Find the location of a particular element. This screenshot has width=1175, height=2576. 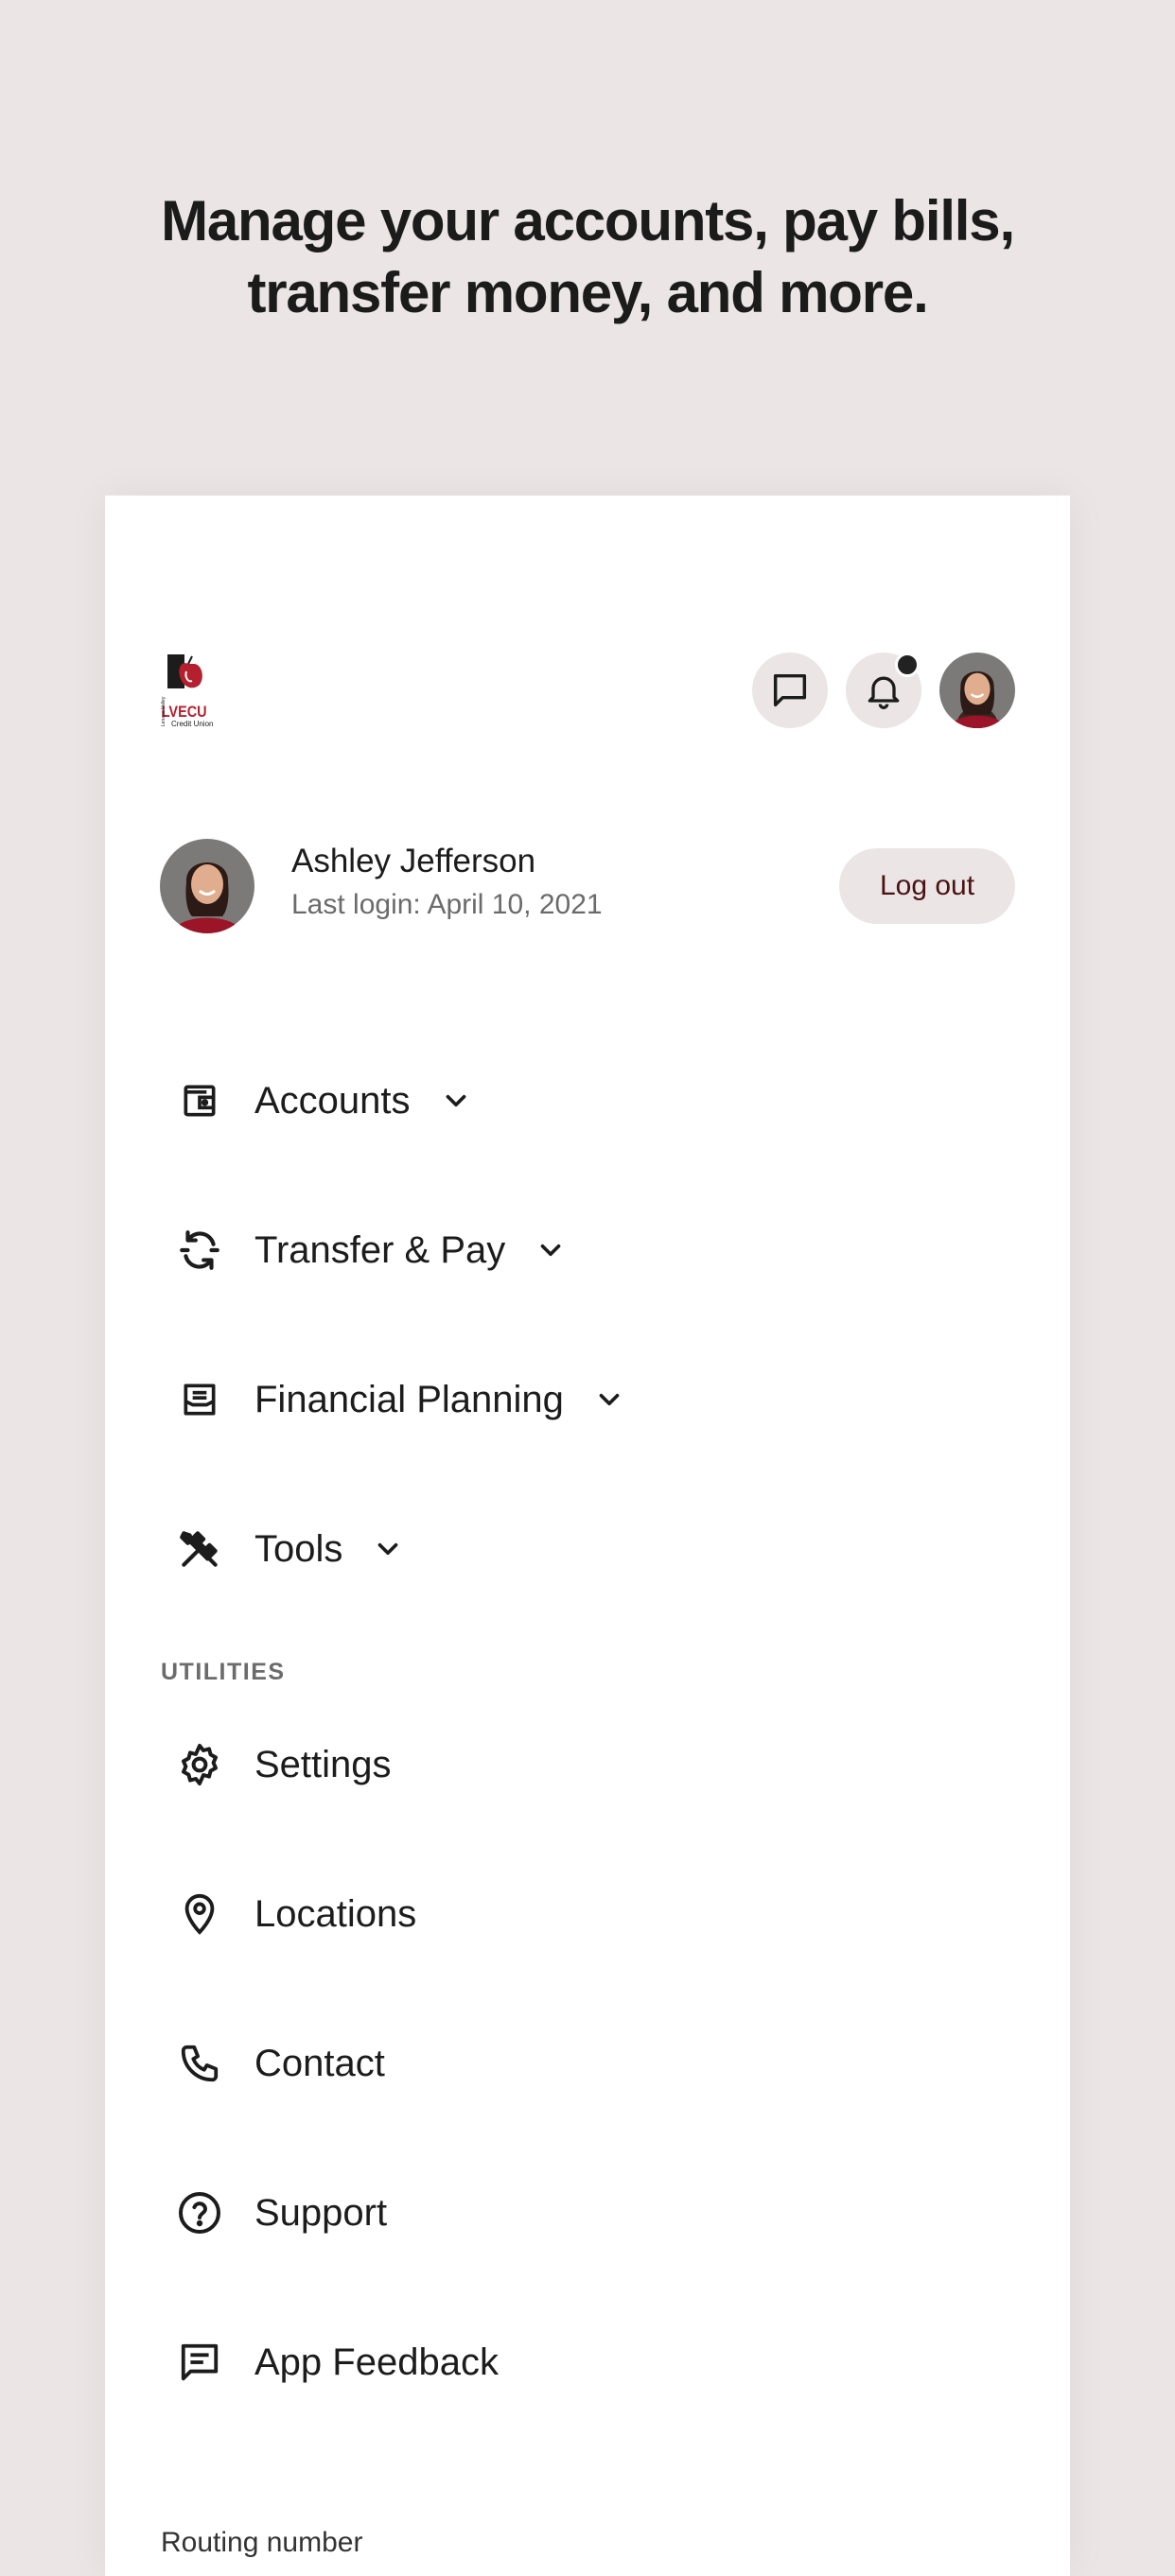

wallet-icon is located at coordinates (200, 1100).